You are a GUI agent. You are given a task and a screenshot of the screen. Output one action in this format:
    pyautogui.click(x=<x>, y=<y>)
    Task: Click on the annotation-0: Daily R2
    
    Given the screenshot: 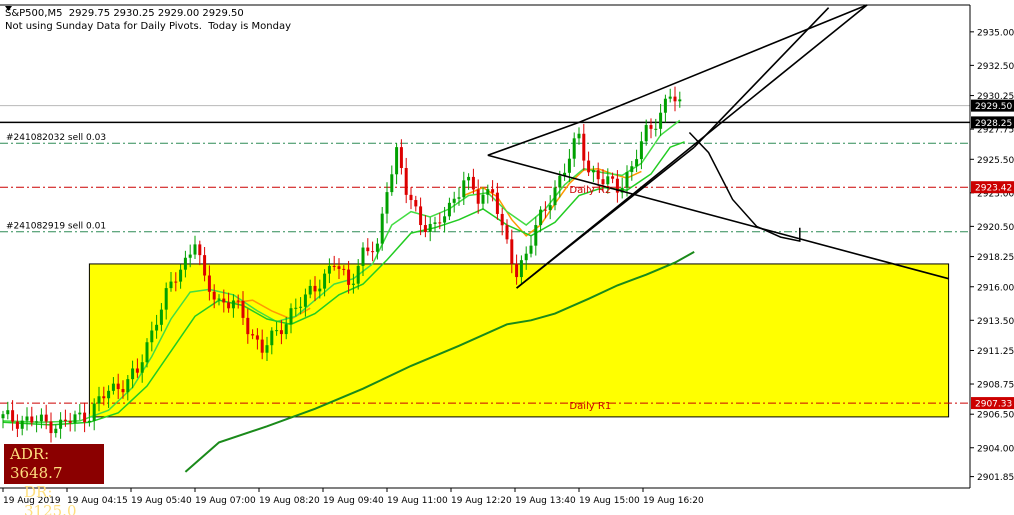 What is the action you would take?
    pyautogui.click(x=590, y=190)
    